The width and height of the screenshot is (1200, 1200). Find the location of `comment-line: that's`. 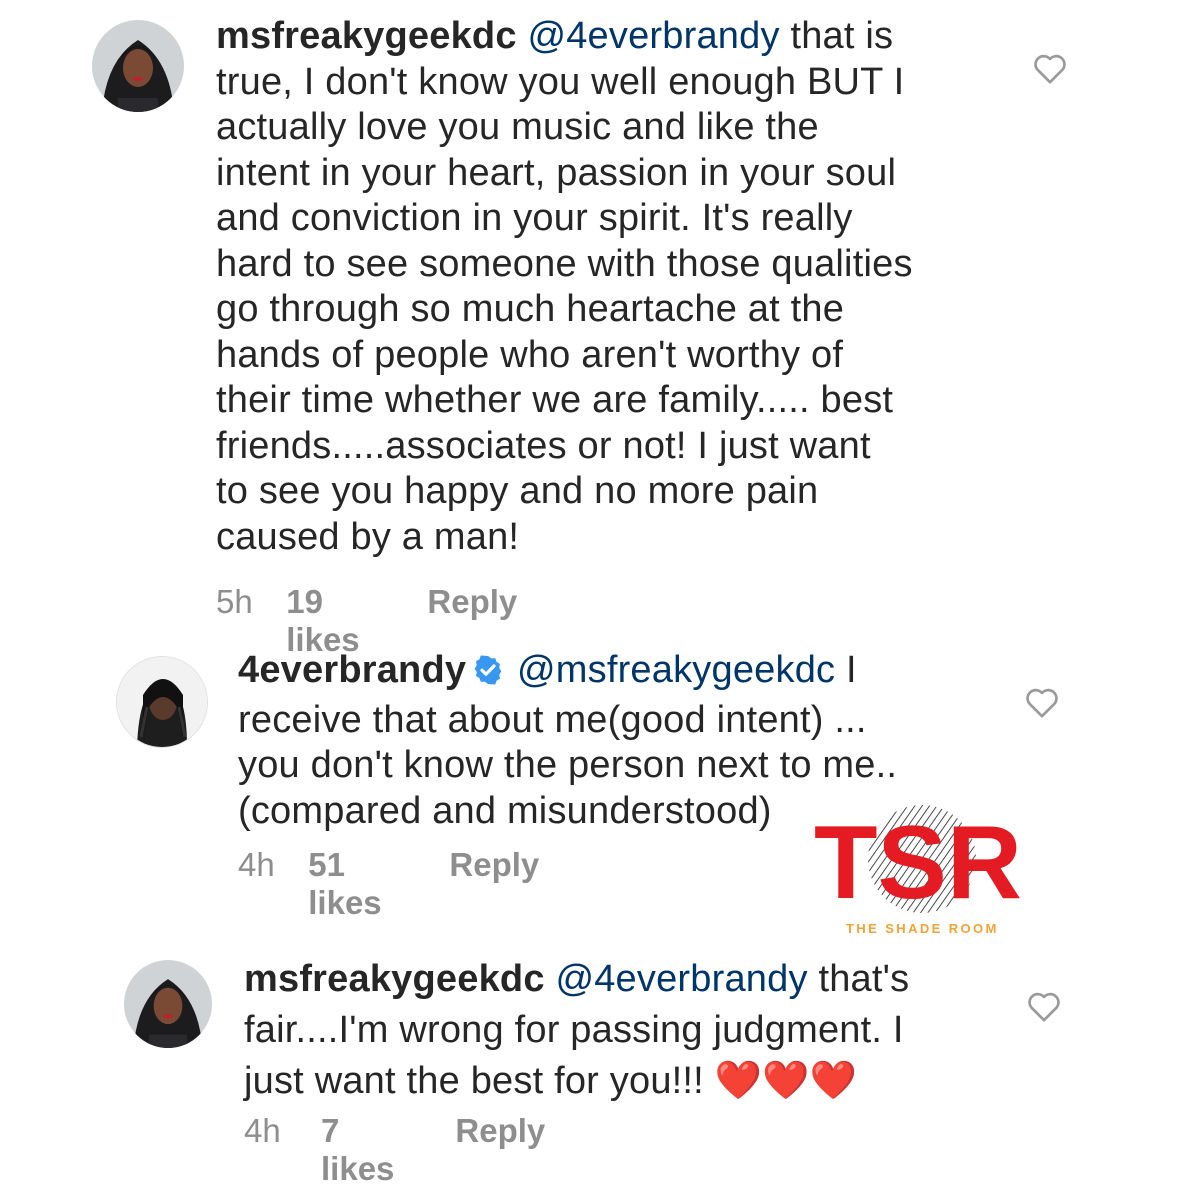

comment-line: that's is located at coordinates (864, 979).